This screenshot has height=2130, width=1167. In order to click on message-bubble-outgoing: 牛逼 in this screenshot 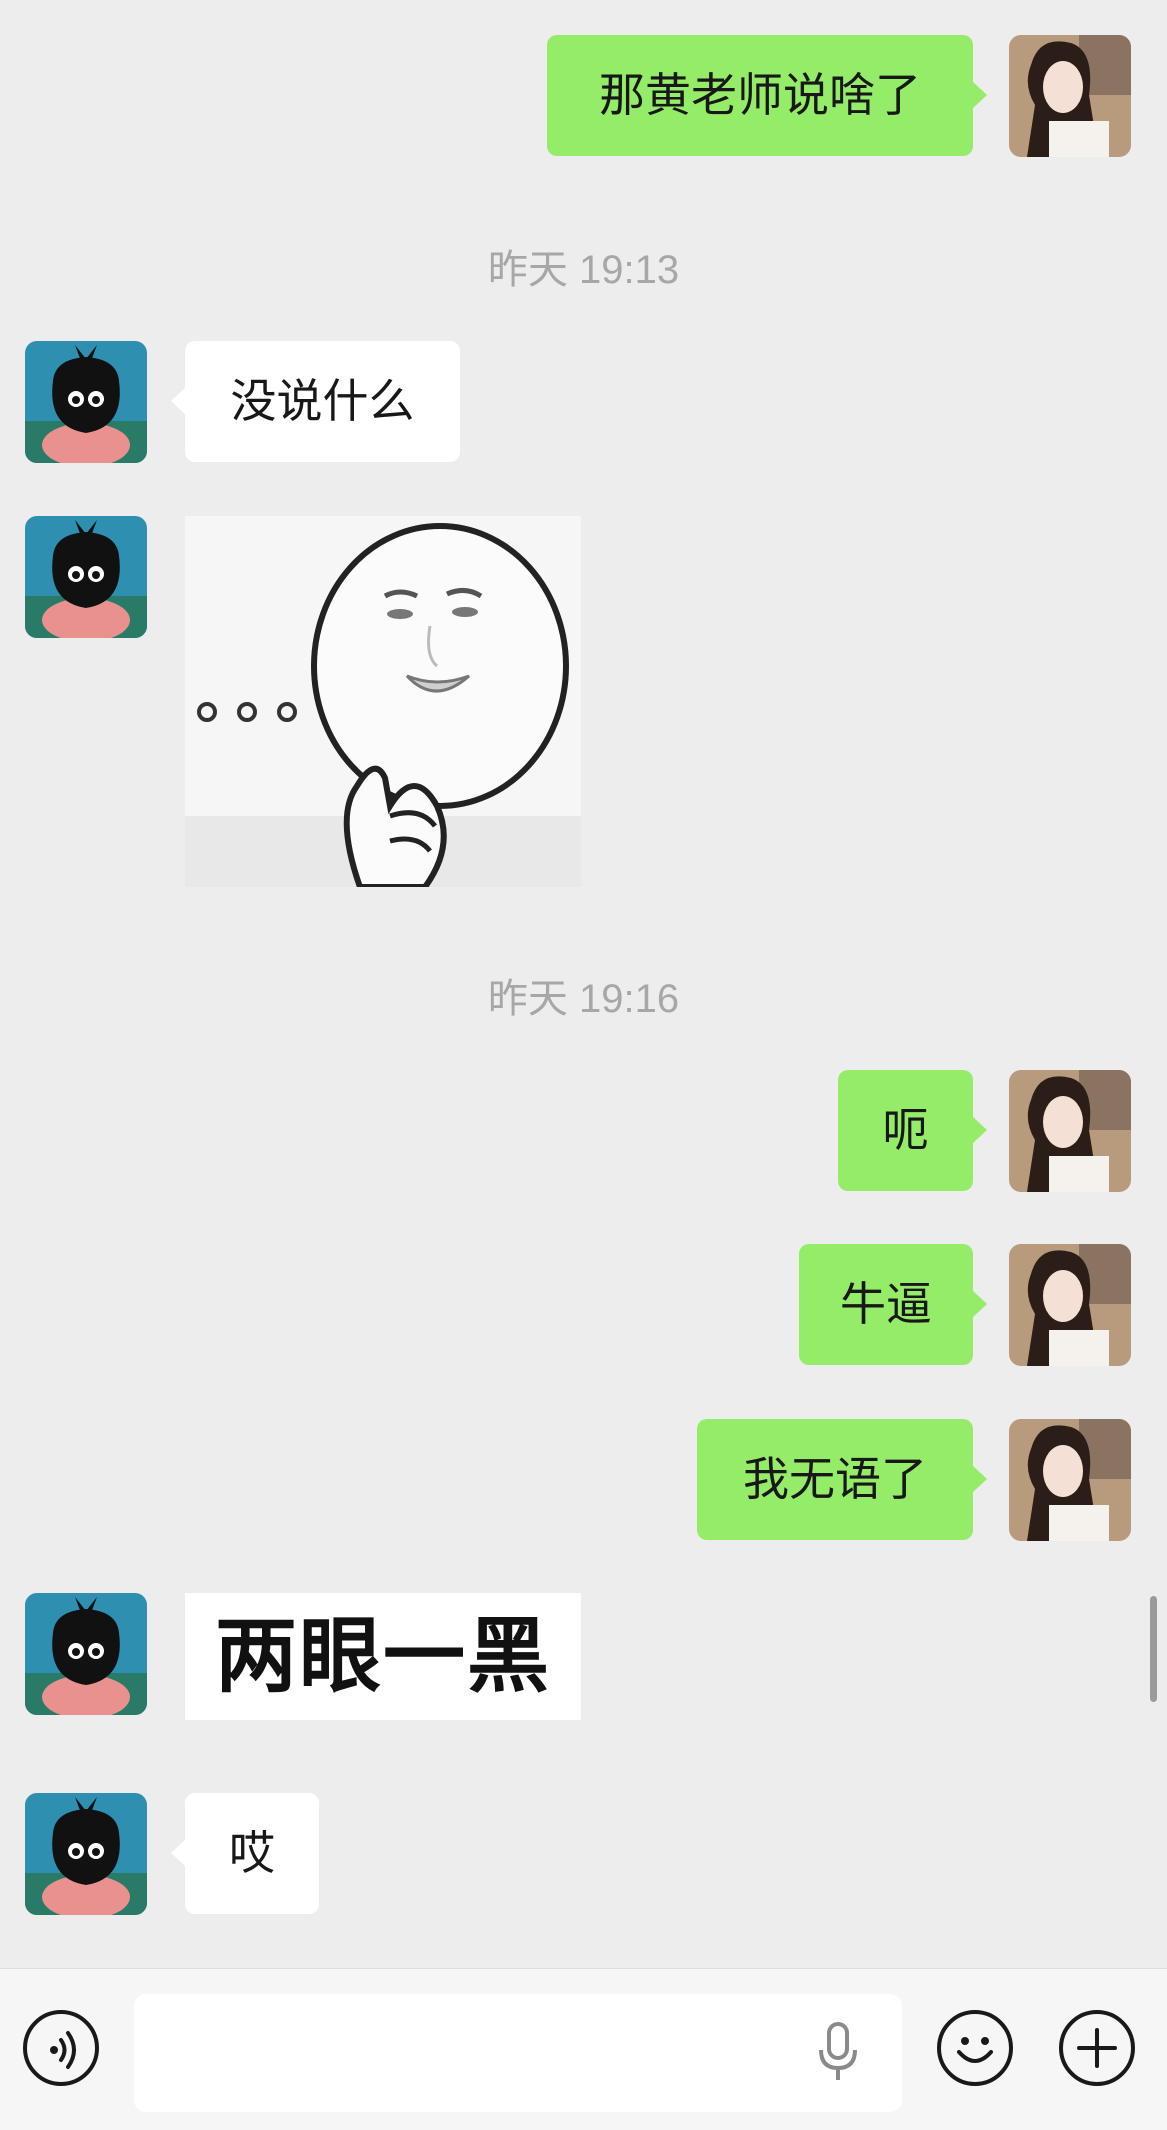, I will do `click(893, 1304)`.